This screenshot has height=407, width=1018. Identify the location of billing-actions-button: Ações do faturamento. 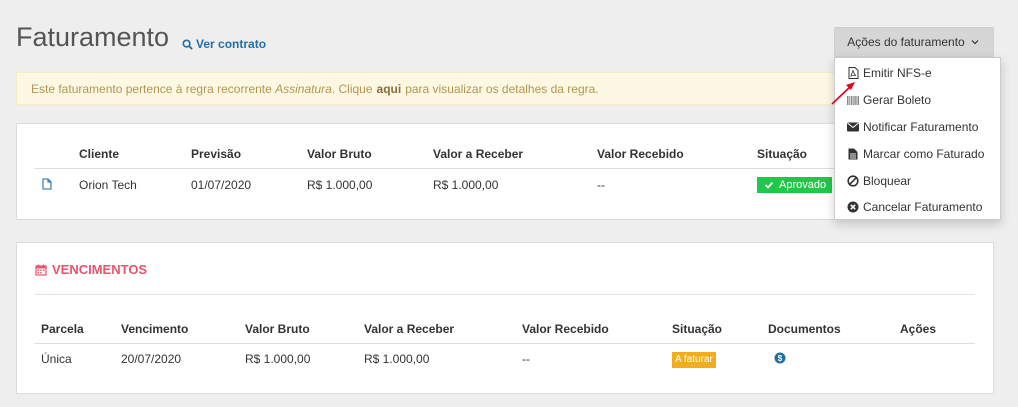
(914, 42).